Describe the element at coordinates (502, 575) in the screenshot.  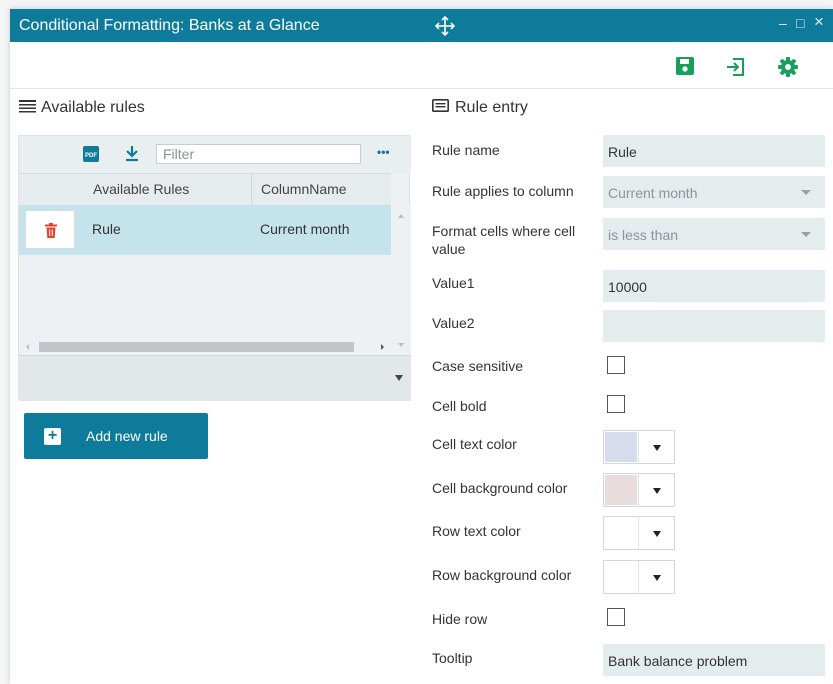
I see `row-bg-color-label: Row background color` at that location.